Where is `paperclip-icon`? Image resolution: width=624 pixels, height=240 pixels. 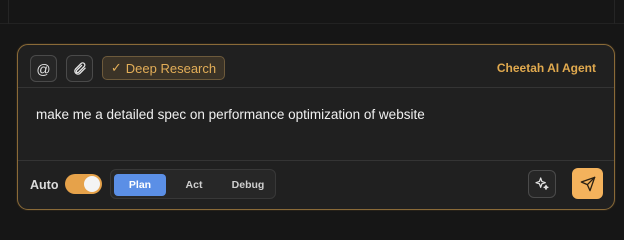
paperclip-icon is located at coordinates (80, 68).